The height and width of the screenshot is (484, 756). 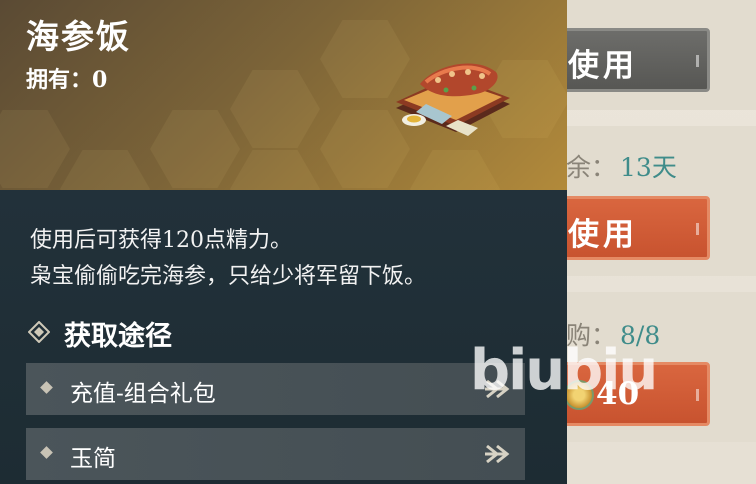 What do you see at coordinates (78, 36) in the screenshot?
I see `item-name: 海参饭` at bounding box center [78, 36].